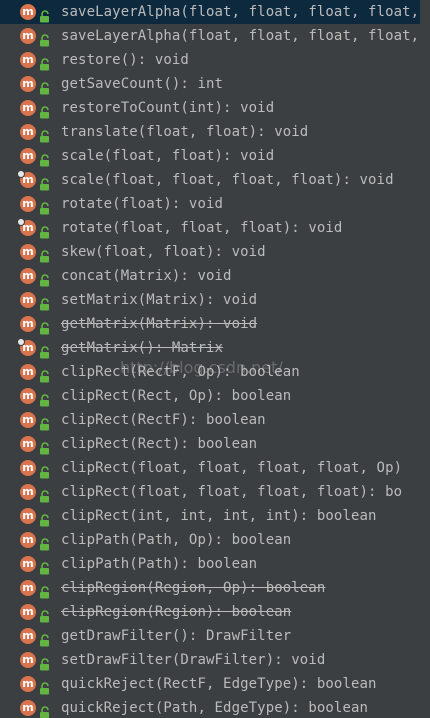 The width and height of the screenshot is (430, 718). I want to click on completion-item: m clipRect(Rect): boolean, so click(210, 444).